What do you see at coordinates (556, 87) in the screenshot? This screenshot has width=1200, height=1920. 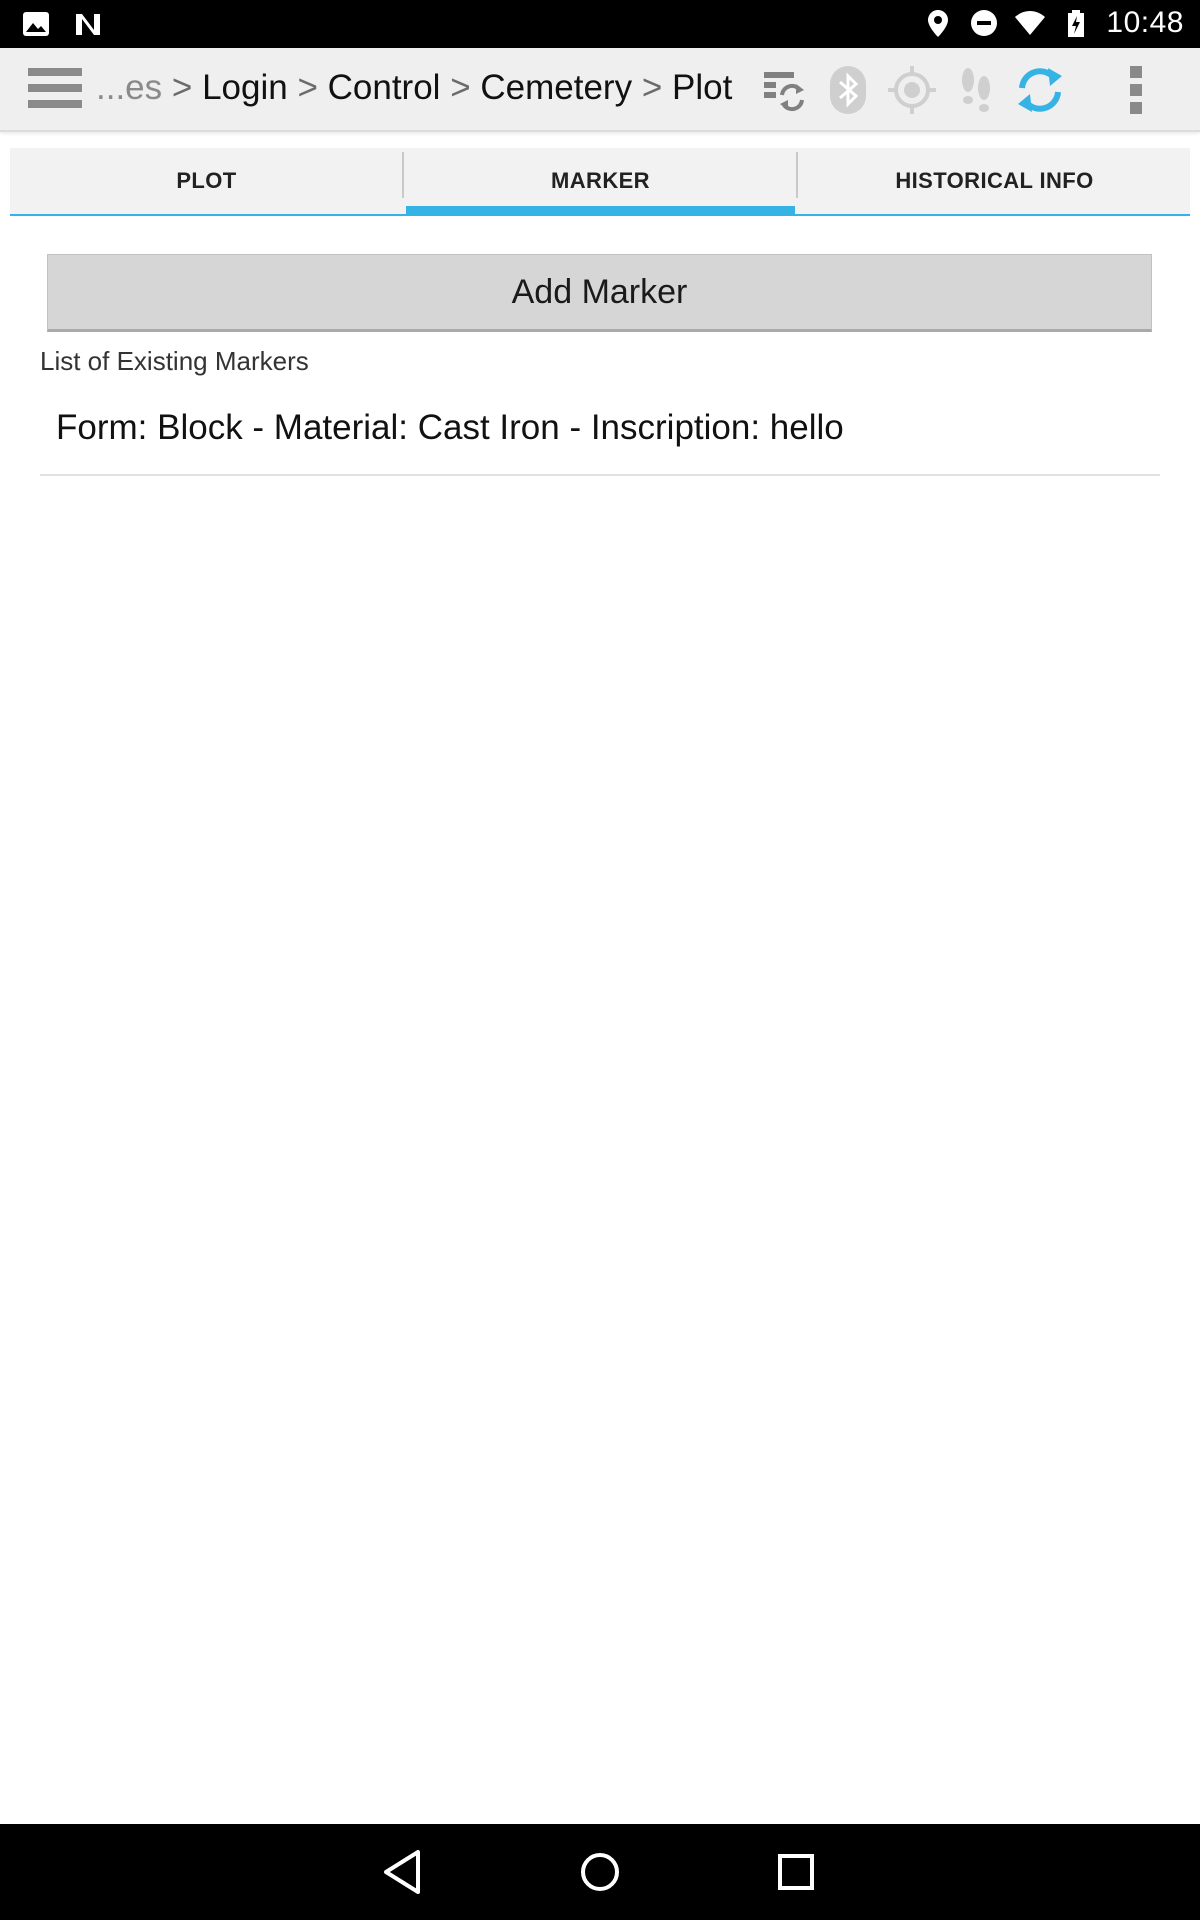 I see `breadcrumb-item-cemetery: Cemetery` at bounding box center [556, 87].